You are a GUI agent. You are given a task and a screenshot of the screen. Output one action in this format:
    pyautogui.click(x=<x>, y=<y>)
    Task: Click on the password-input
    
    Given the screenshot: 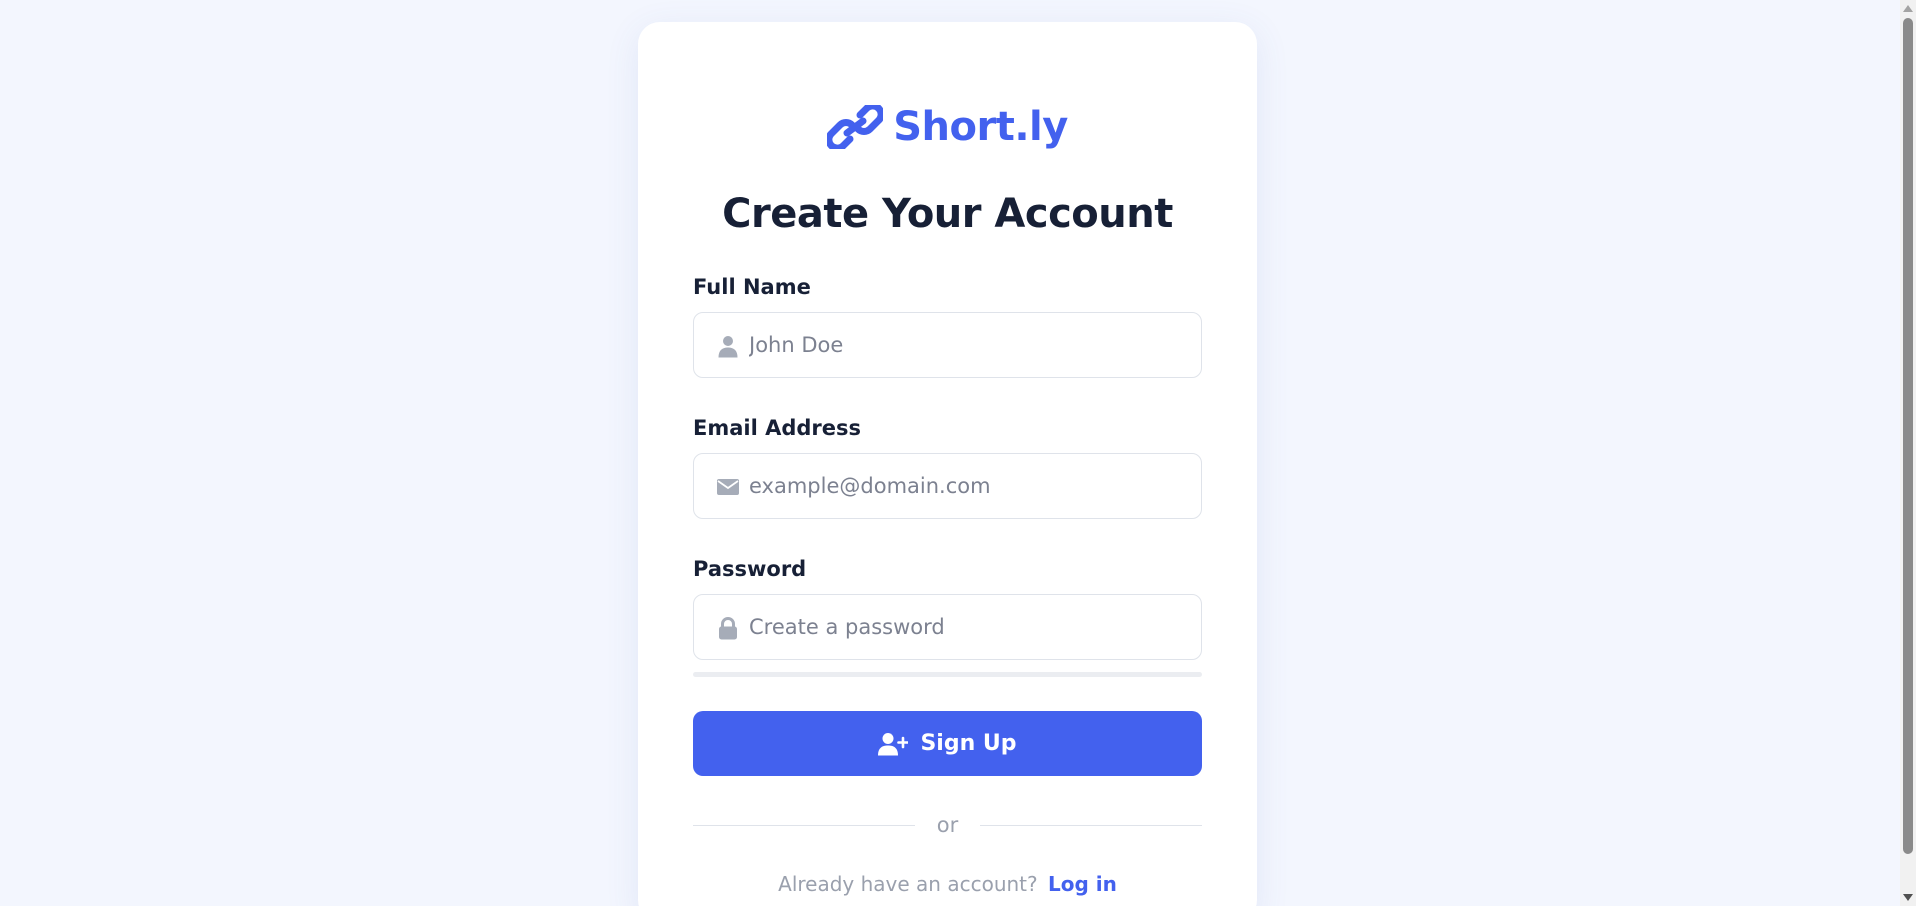 What is the action you would take?
    pyautogui.click(x=947, y=627)
    